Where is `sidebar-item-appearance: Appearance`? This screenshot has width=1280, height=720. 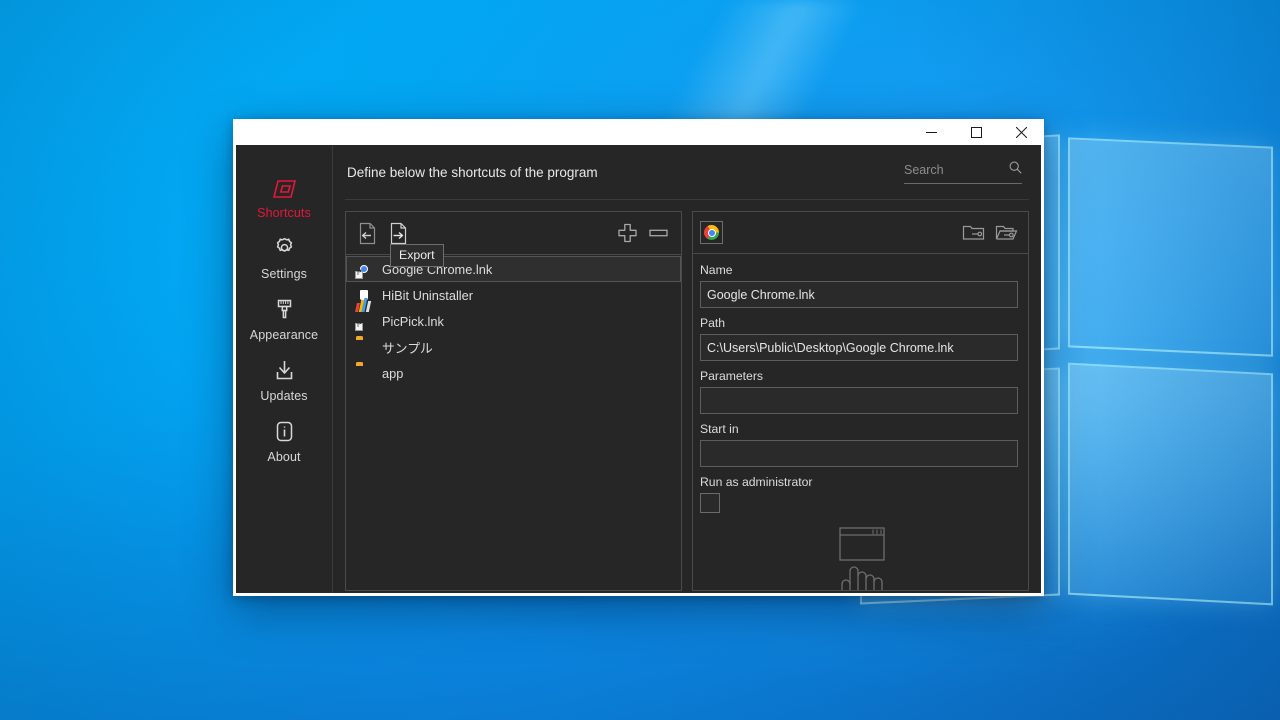 sidebar-item-appearance: Appearance is located at coordinates (284, 318).